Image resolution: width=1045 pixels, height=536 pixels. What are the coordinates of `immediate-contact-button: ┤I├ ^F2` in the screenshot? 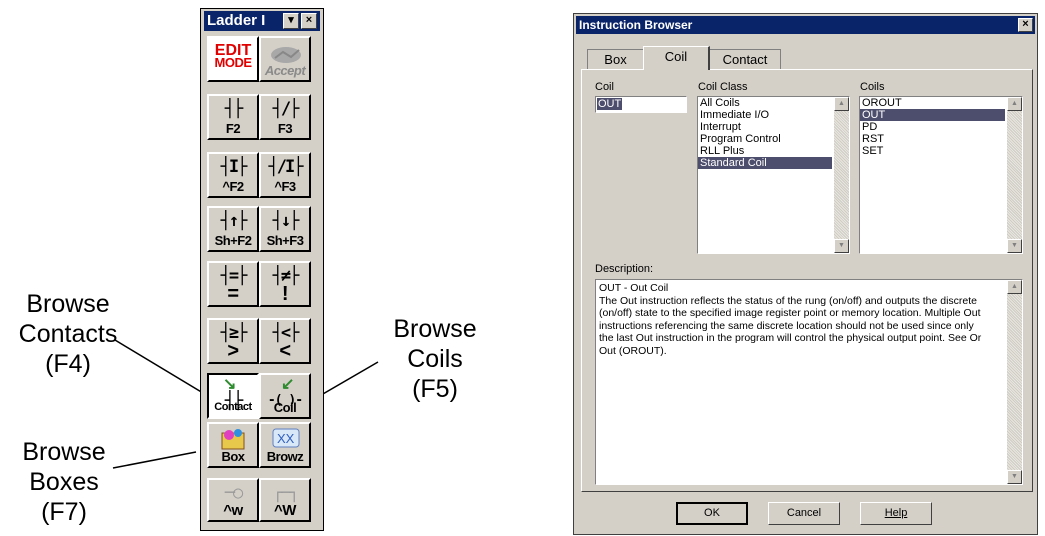 It's located at (233, 175).